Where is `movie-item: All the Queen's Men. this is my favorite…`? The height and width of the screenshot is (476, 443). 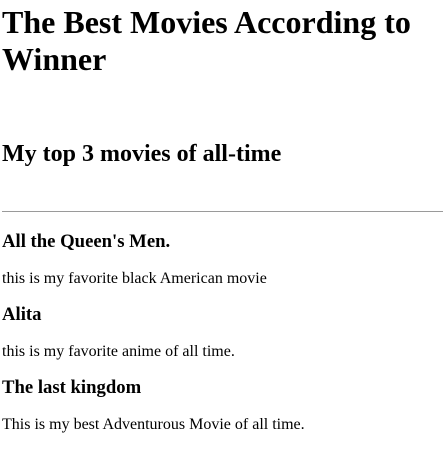 movie-item: All the Queen's Men. this is my favorite… is located at coordinates (221, 259).